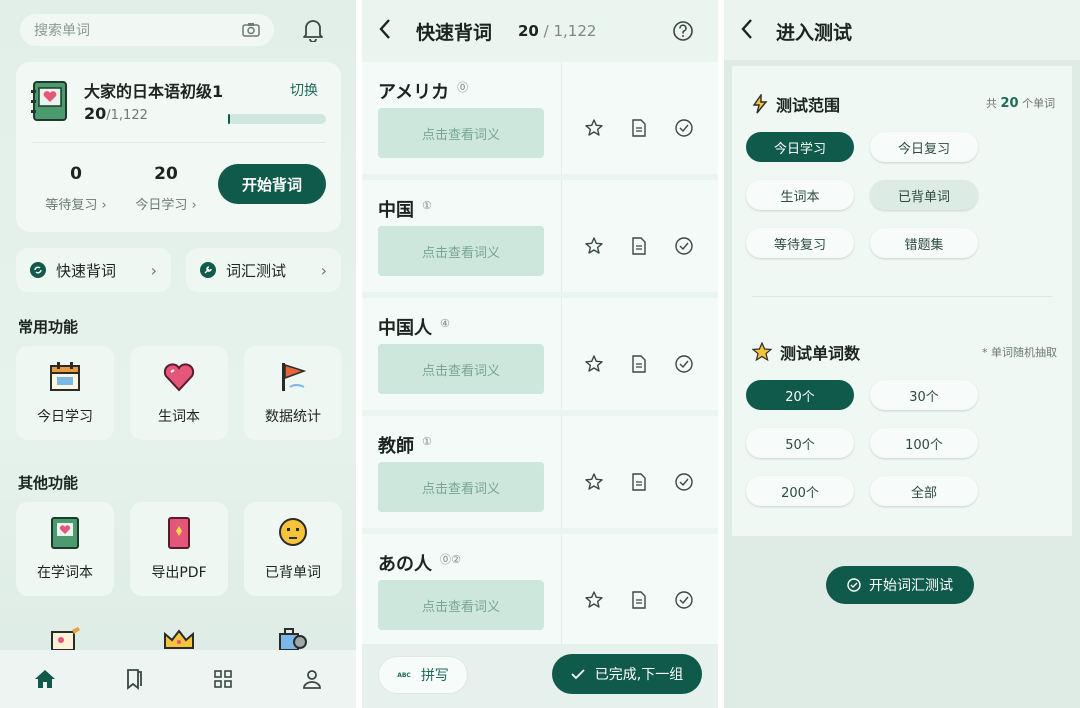 Image resolution: width=1080 pixels, height=708 pixels. I want to click on range-chip: 错题集, so click(924, 243).